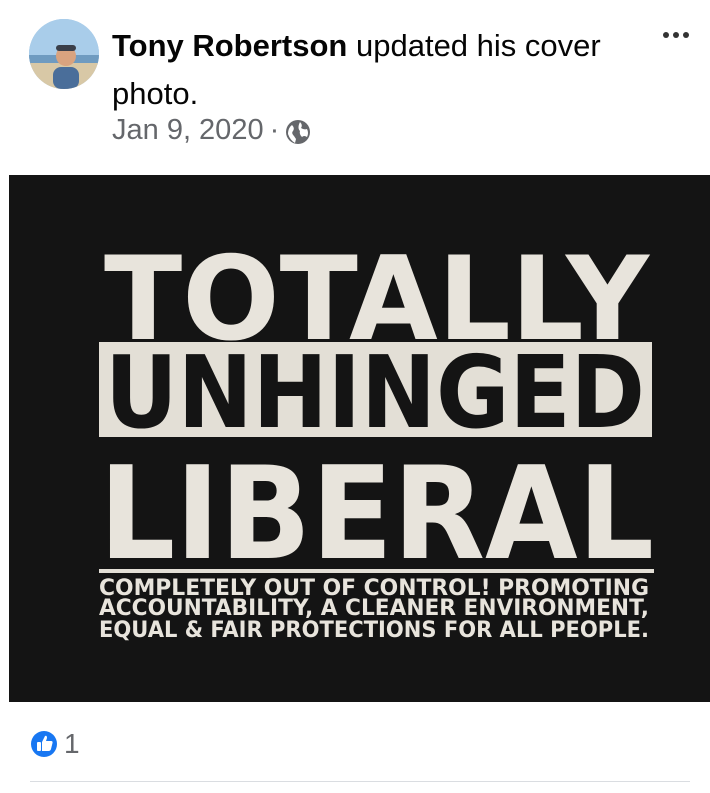  I want to click on more-options-icon, so click(666, 35).